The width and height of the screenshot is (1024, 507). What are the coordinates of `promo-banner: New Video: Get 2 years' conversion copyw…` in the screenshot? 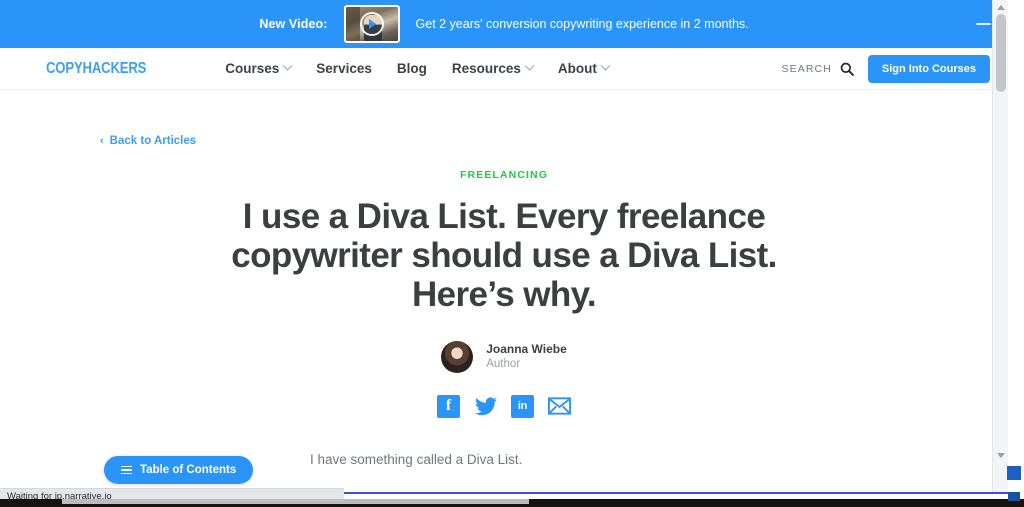 It's located at (504, 24).